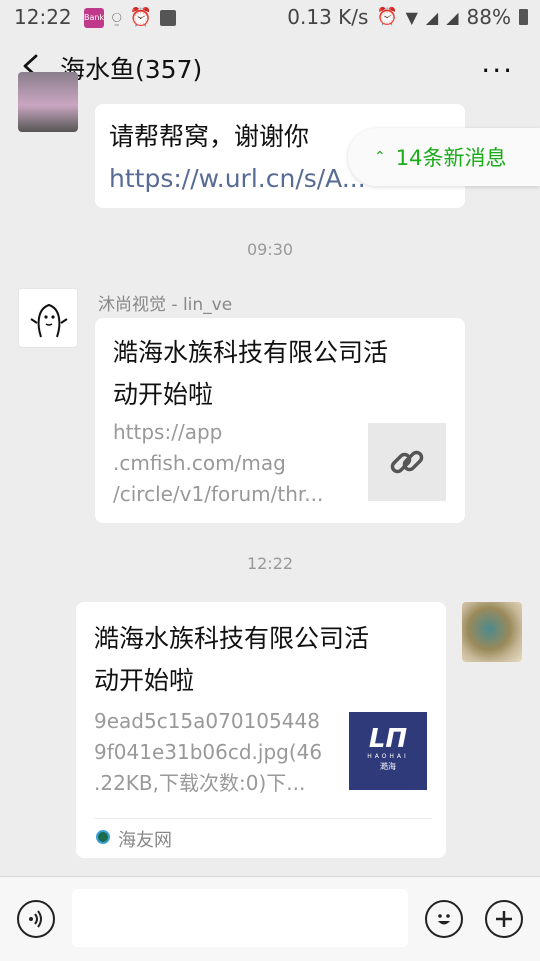 Image resolution: width=540 pixels, height=961 pixels. I want to click on emoji-button, so click(444, 919).